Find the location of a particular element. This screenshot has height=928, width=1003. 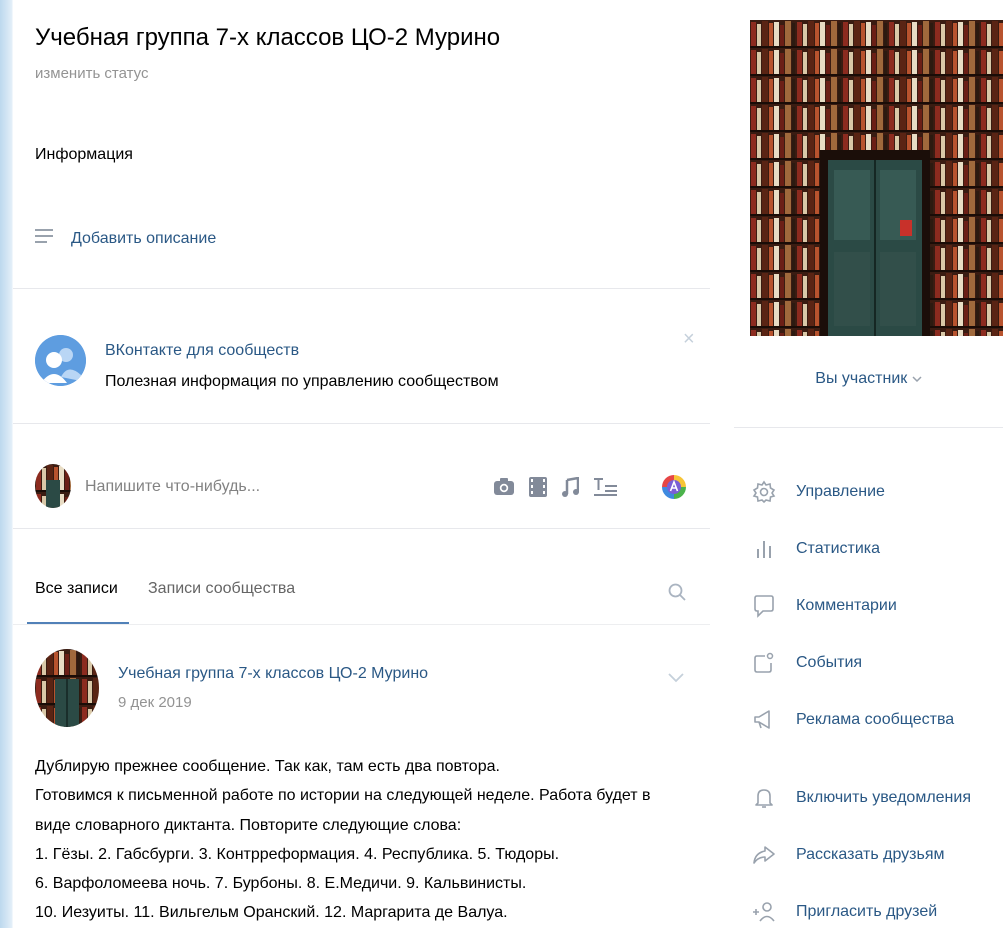

text-format-icon is located at coordinates (606, 487).